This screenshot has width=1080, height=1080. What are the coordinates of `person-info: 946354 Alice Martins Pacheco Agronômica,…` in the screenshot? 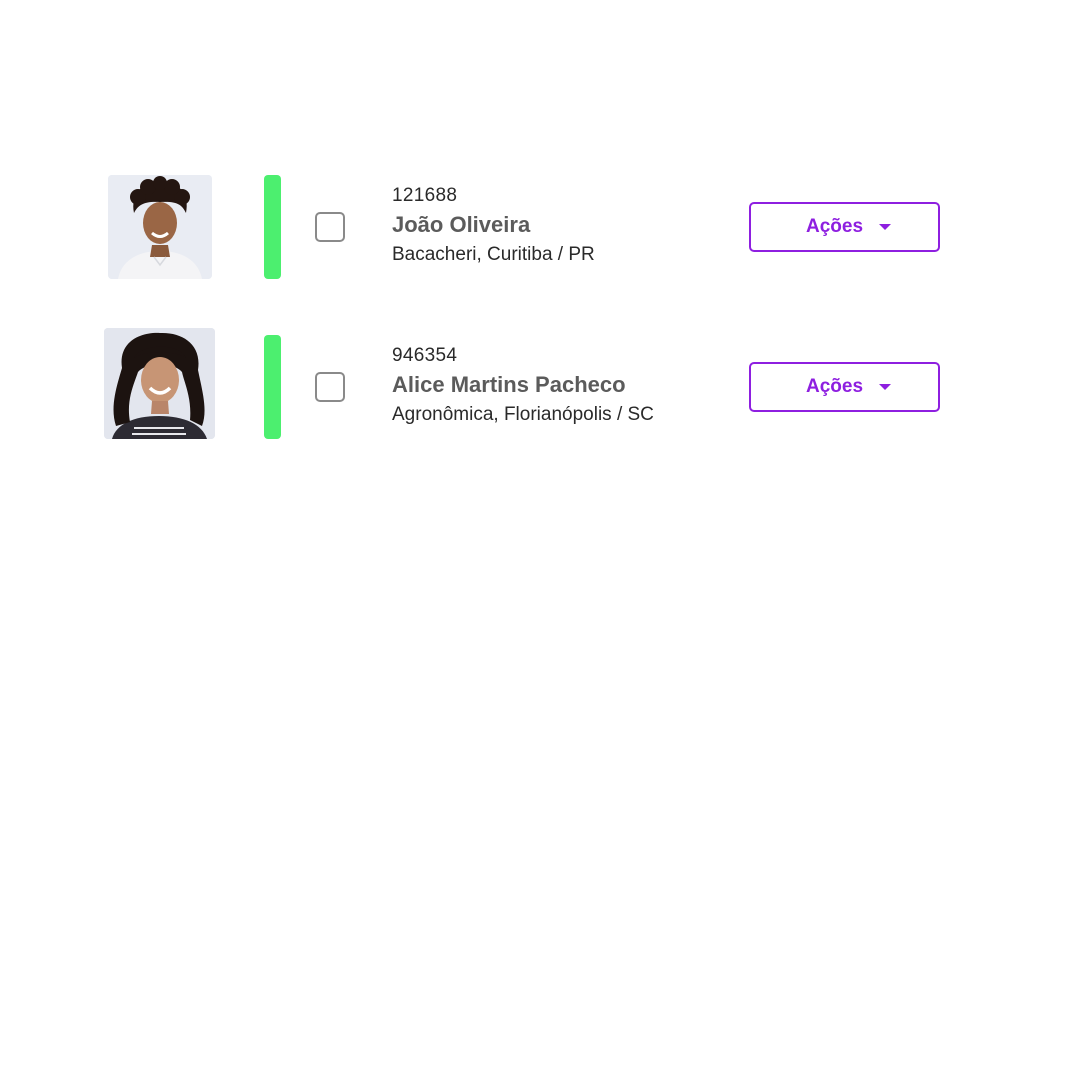 It's located at (523, 386).